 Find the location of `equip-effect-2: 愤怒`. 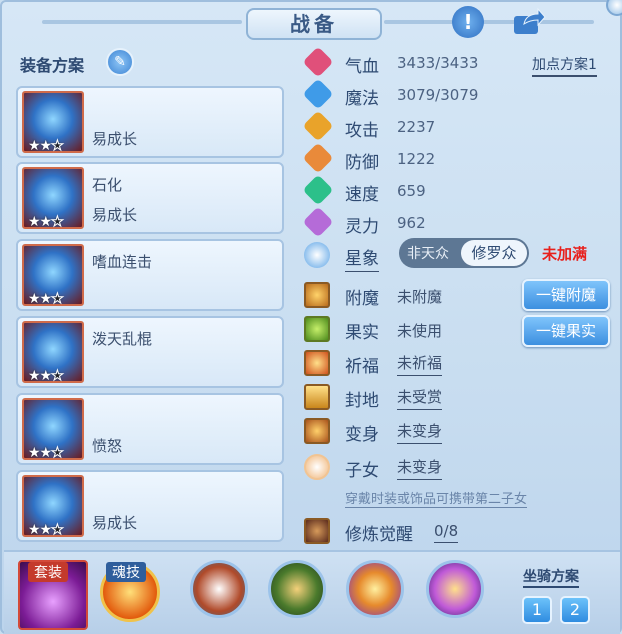

equip-effect-2: 愤怒 is located at coordinates (107, 446).